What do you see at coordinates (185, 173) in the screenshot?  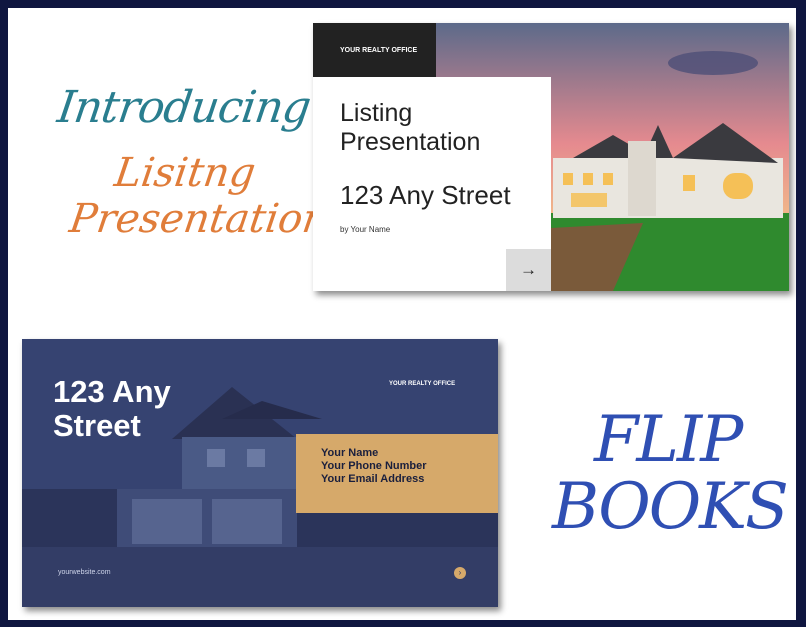 I see `lisitng-title: Lisitng` at bounding box center [185, 173].